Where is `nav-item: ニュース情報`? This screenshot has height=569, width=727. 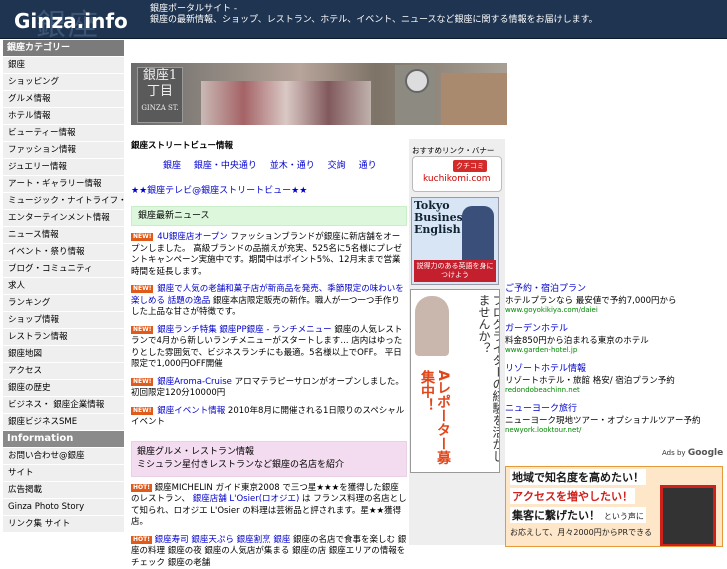
nav-item: ニュース情報 is located at coordinates (63, 235).